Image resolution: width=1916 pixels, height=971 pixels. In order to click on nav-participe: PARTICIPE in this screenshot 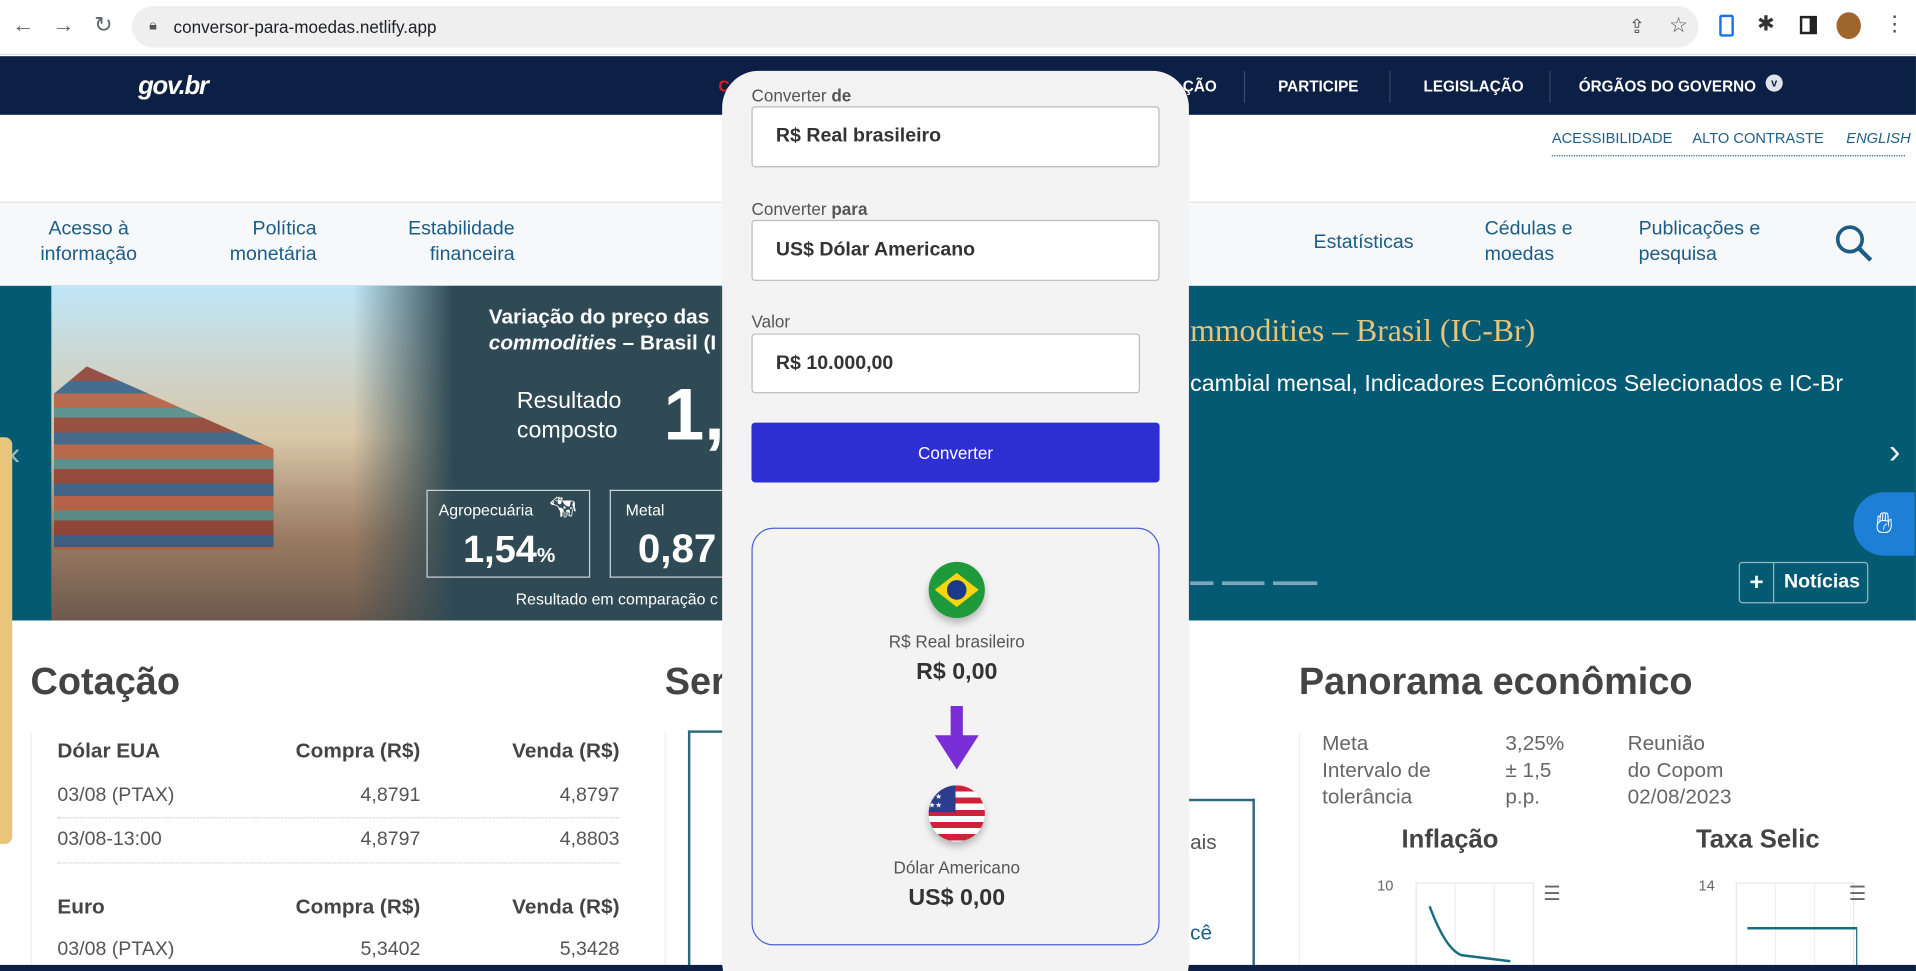, I will do `click(1318, 86)`.